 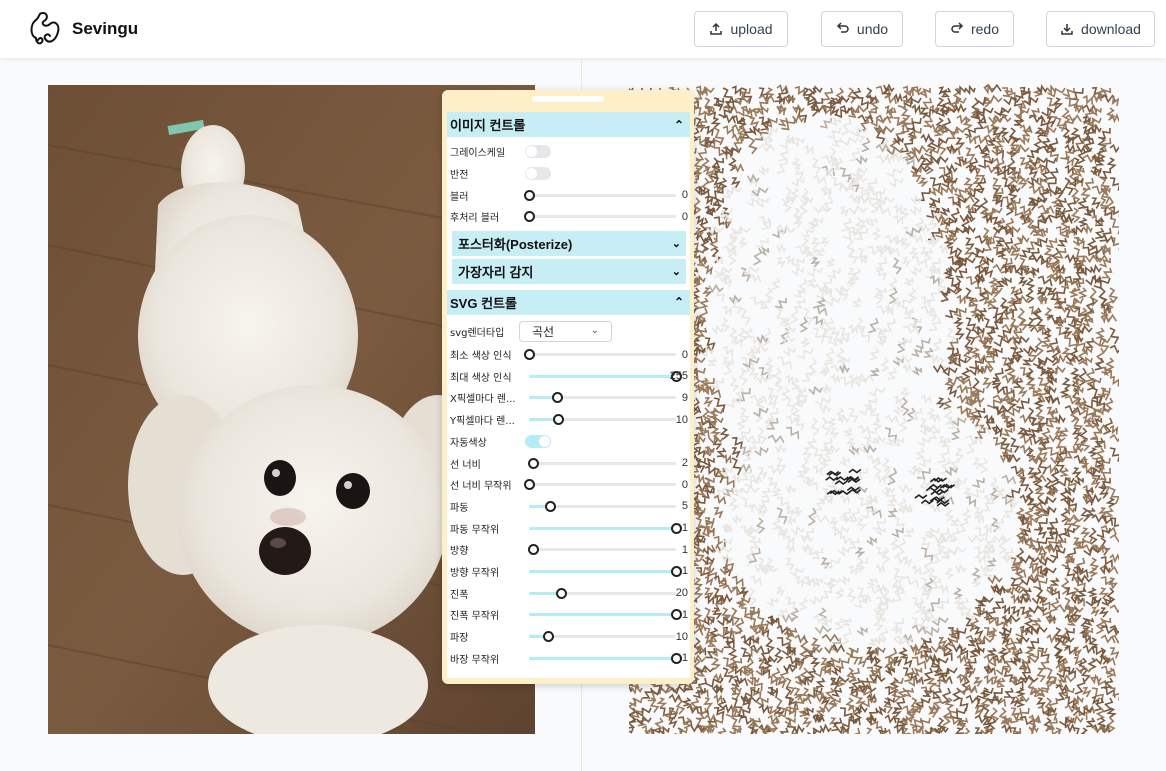 What do you see at coordinates (605, 615) in the screenshot?
I see `amplitude-random-slider` at bounding box center [605, 615].